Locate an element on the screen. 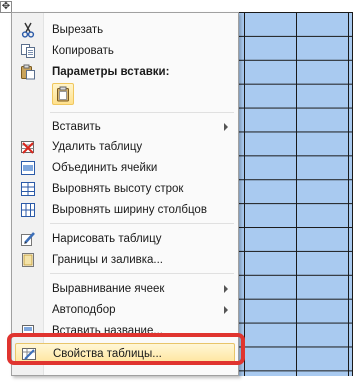 This screenshot has height=382, width=353. menu-item-label: Параметры вставки: is located at coordinates (111, 72).